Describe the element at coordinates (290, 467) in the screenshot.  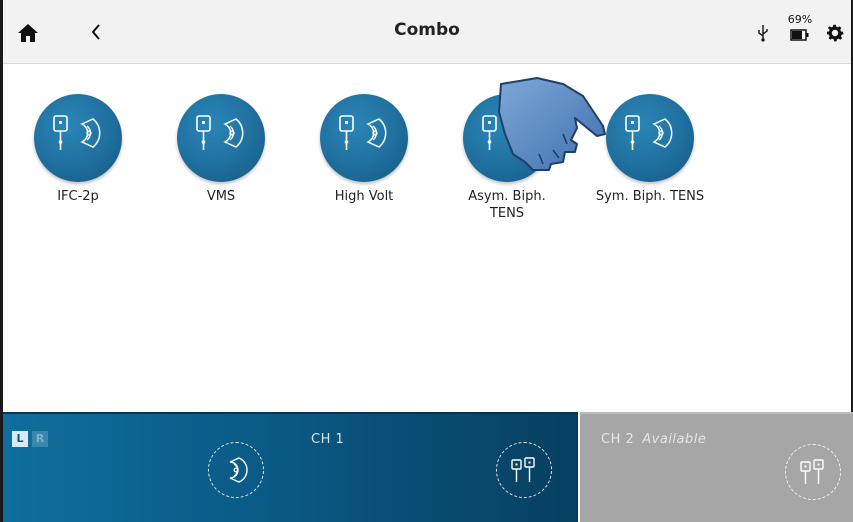
I see `channel-1-panel: L R CH 1` at that location.